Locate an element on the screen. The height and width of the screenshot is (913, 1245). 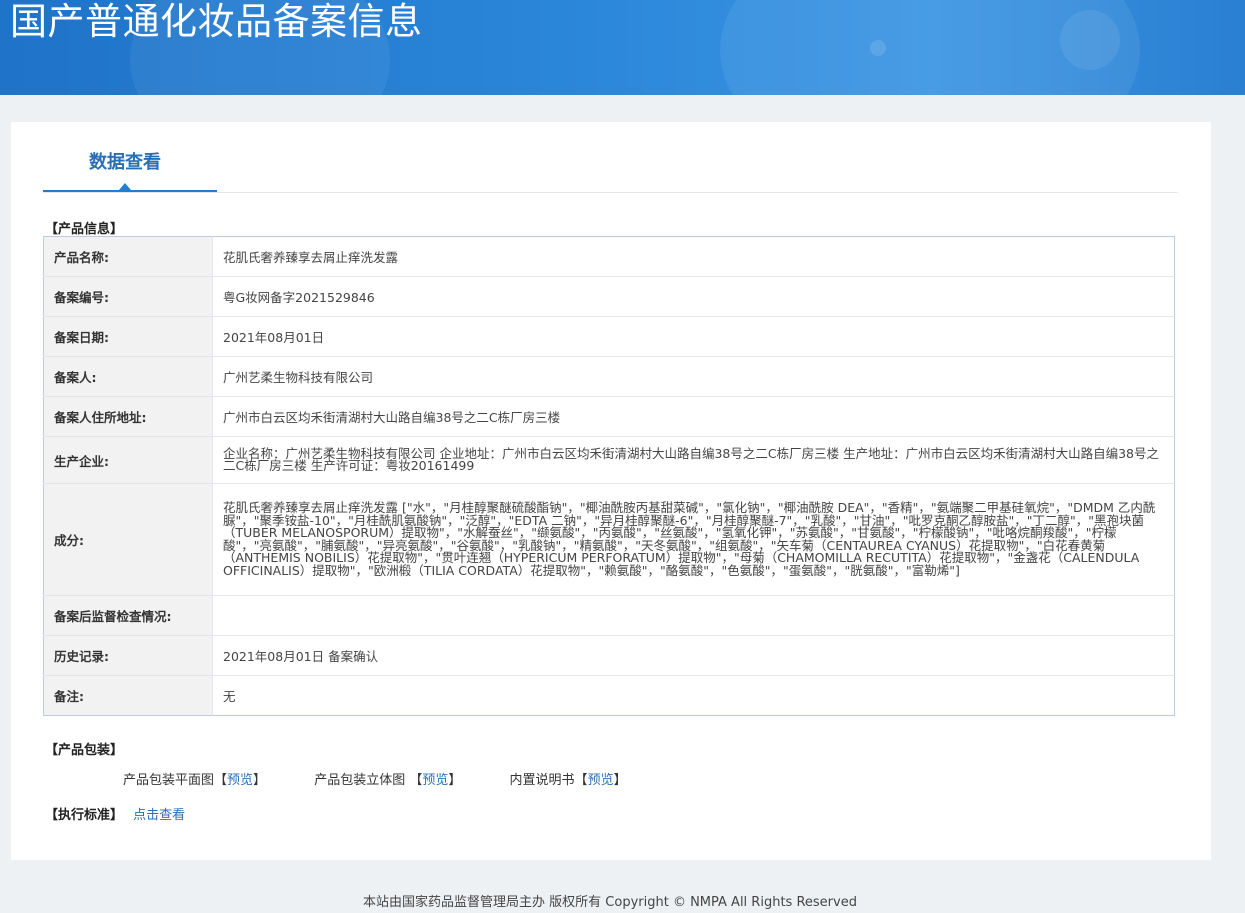
table-row: 备案人: 广州艺柔生物科技有限公司 is located at coordinates (609, 376).